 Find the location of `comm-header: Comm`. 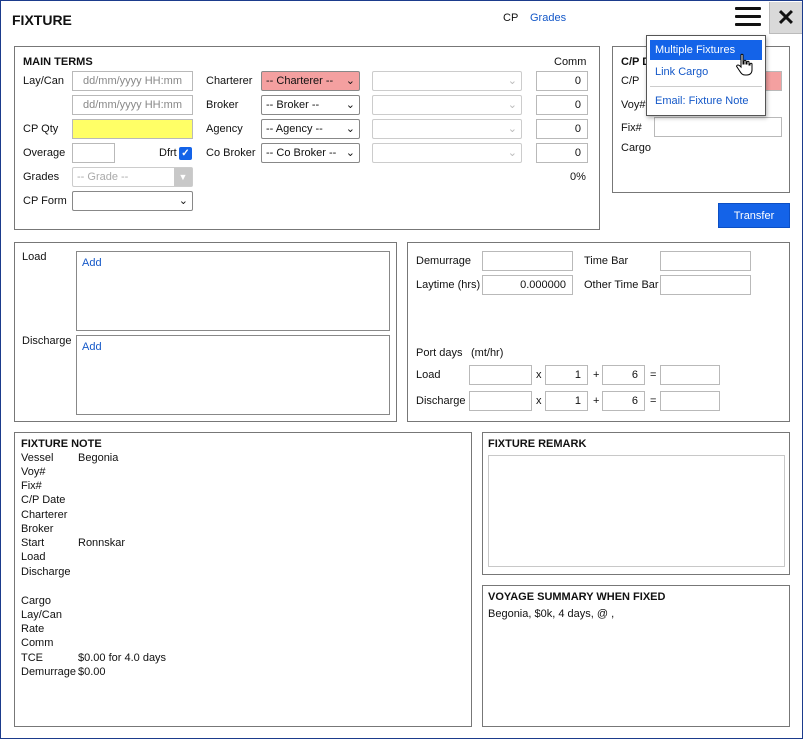

comm-header: Comm is located at coordinates (570, 62).